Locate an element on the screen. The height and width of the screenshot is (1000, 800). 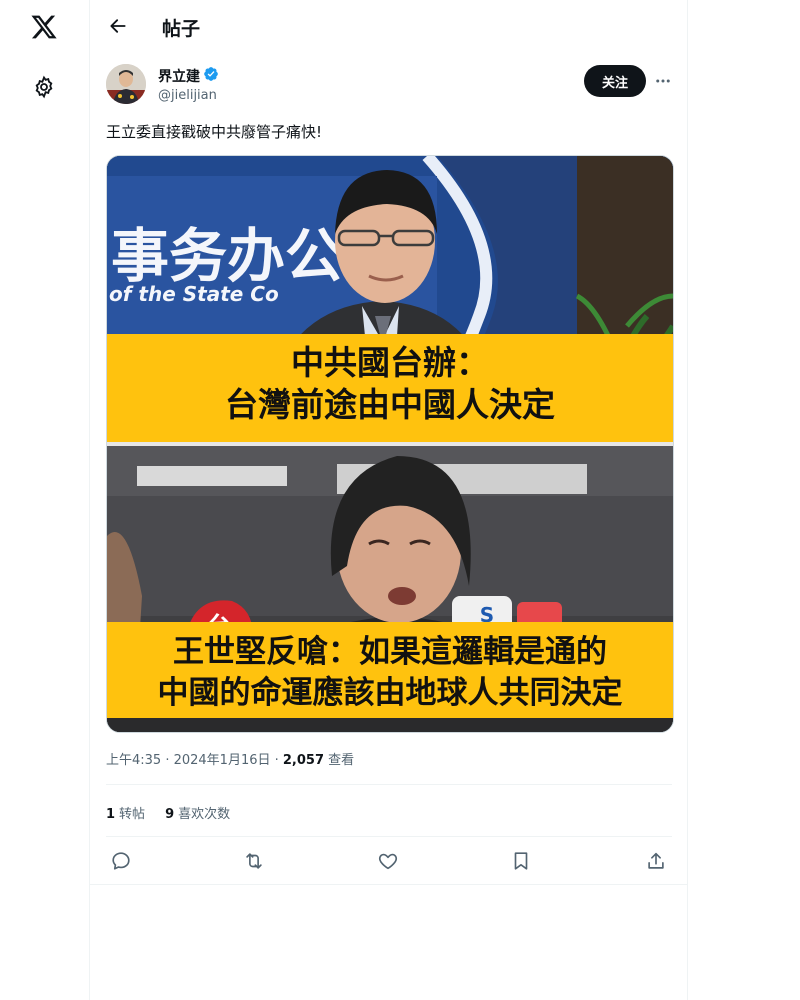
views-count: 2,057 is located at coordinates (303, 760).